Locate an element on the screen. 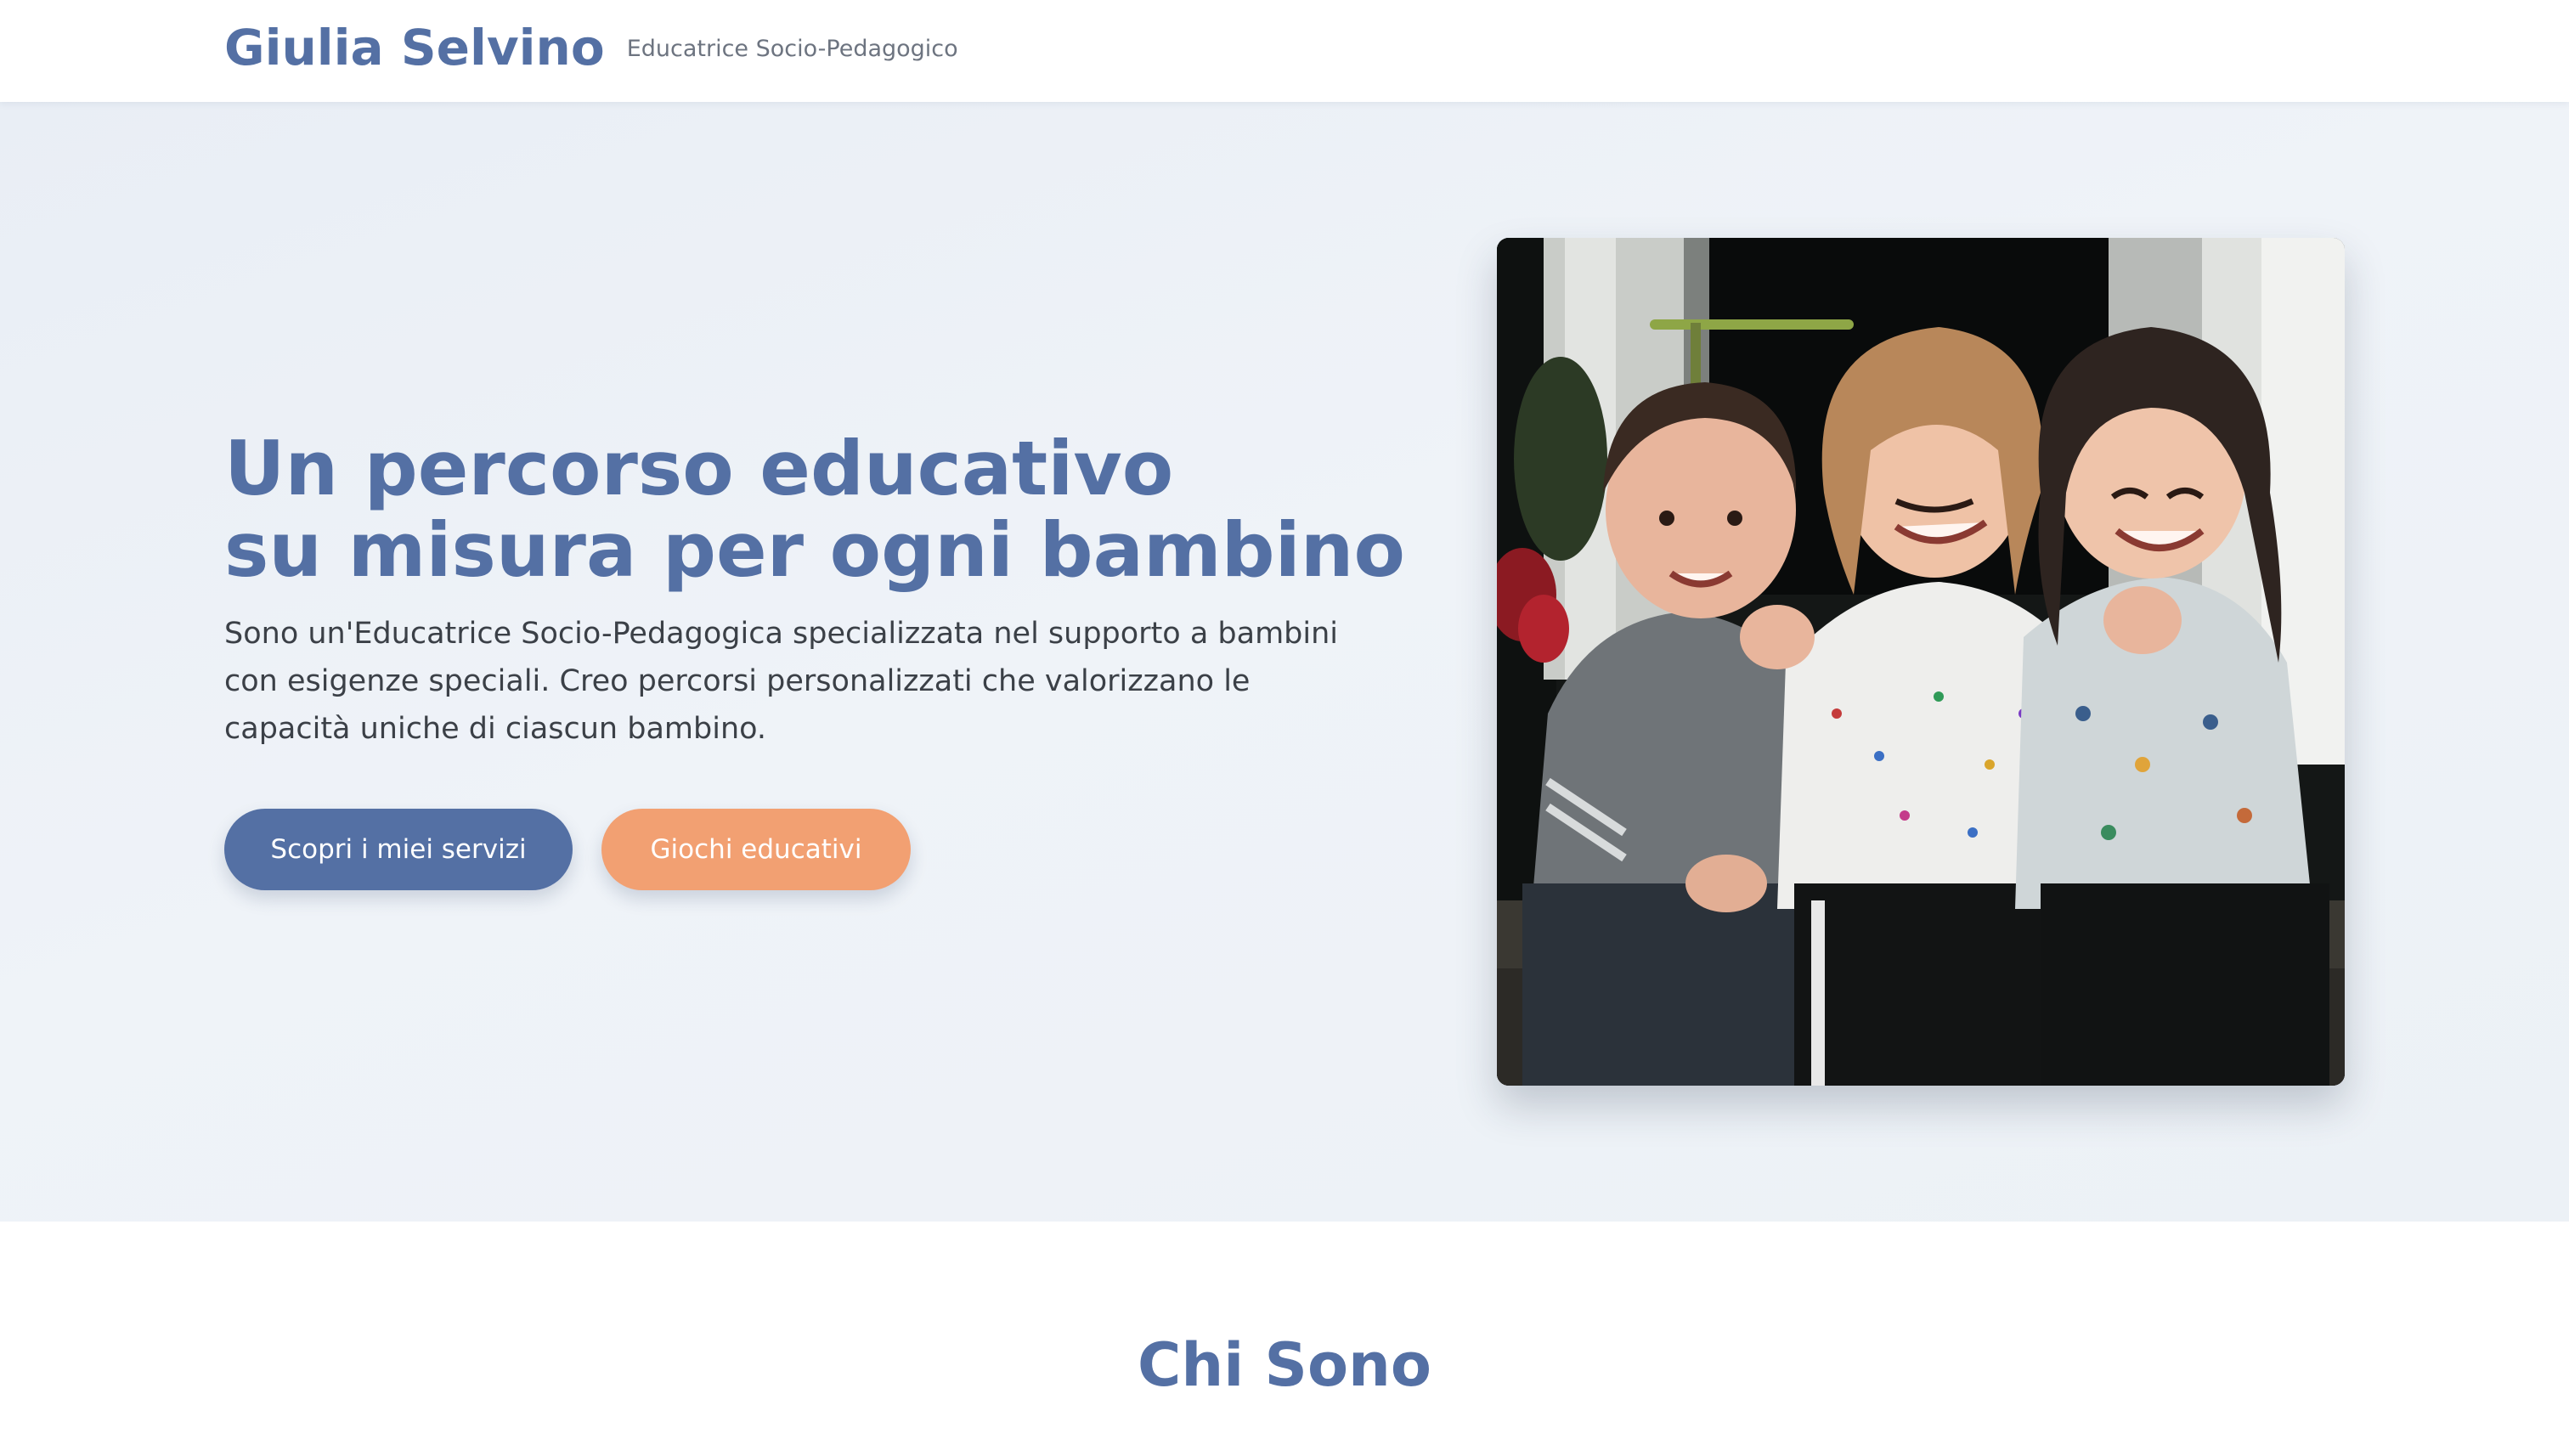 The height and width of the screenshot is (1456, 2569). hero-actions: Scopri i miei servizi Giochi educativi is located at coordinates (819, 850).